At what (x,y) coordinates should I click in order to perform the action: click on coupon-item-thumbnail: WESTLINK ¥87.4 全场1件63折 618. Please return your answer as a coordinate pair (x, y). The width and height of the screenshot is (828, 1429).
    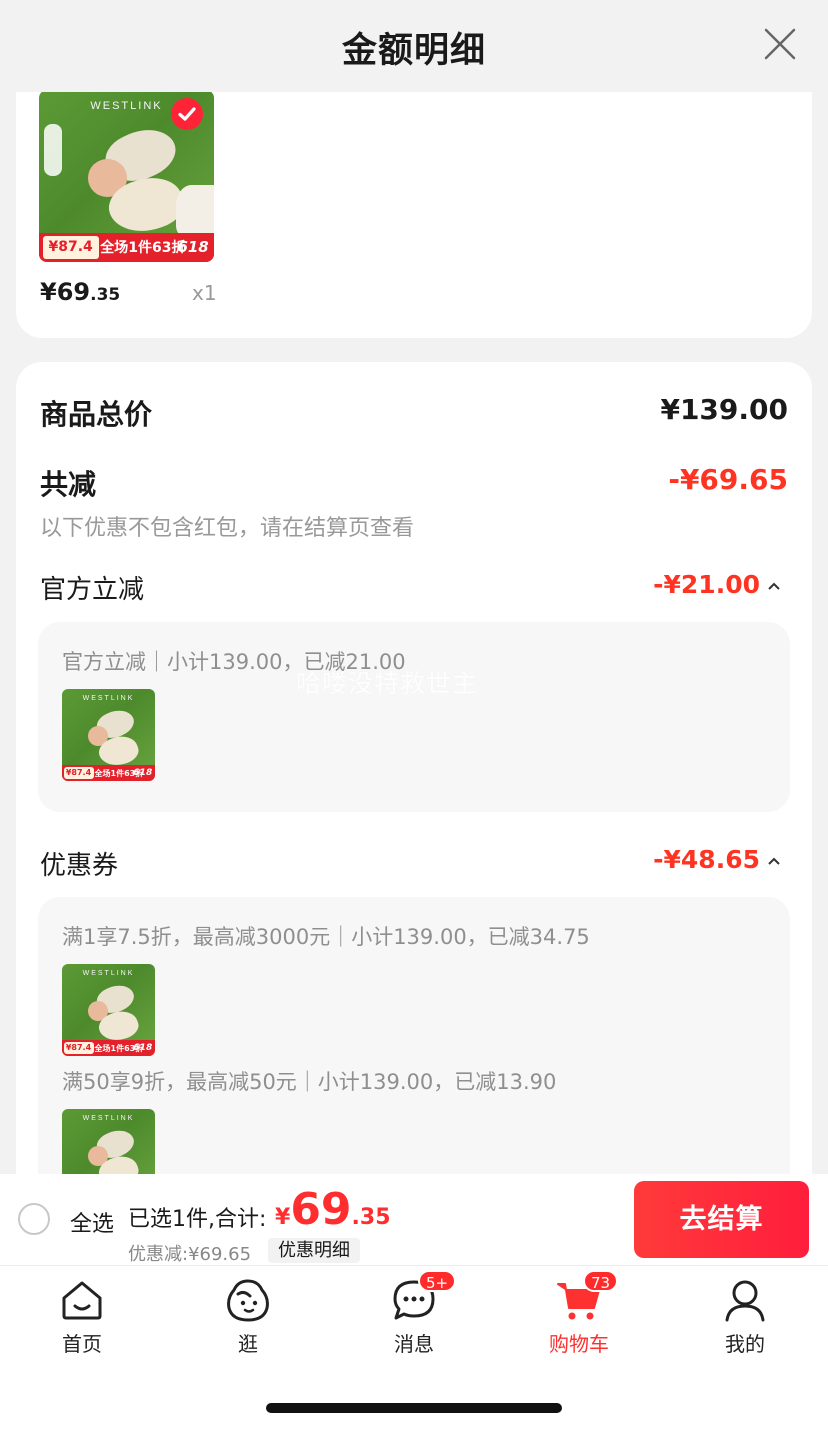
    Looking at the image, I should click on (108, 1010).